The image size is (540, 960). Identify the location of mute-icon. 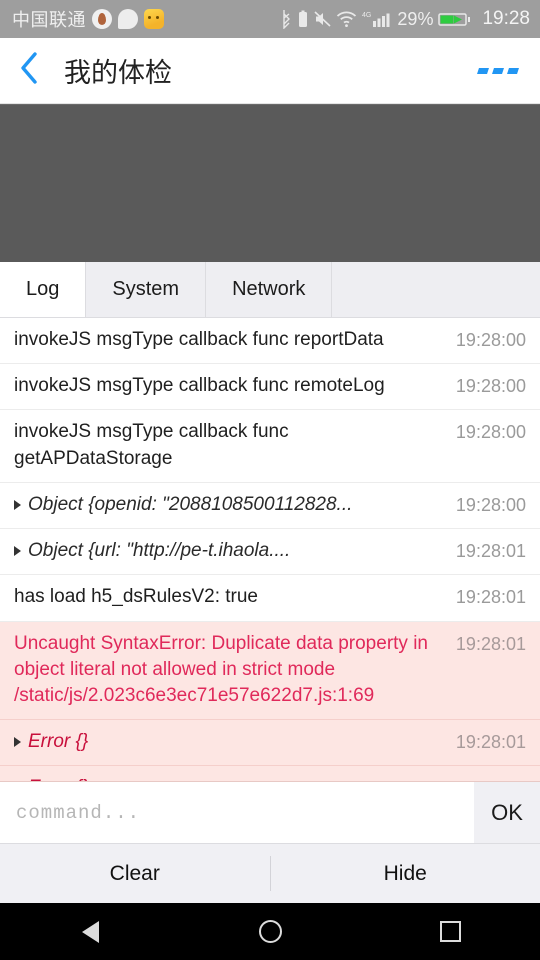
(322, 19).